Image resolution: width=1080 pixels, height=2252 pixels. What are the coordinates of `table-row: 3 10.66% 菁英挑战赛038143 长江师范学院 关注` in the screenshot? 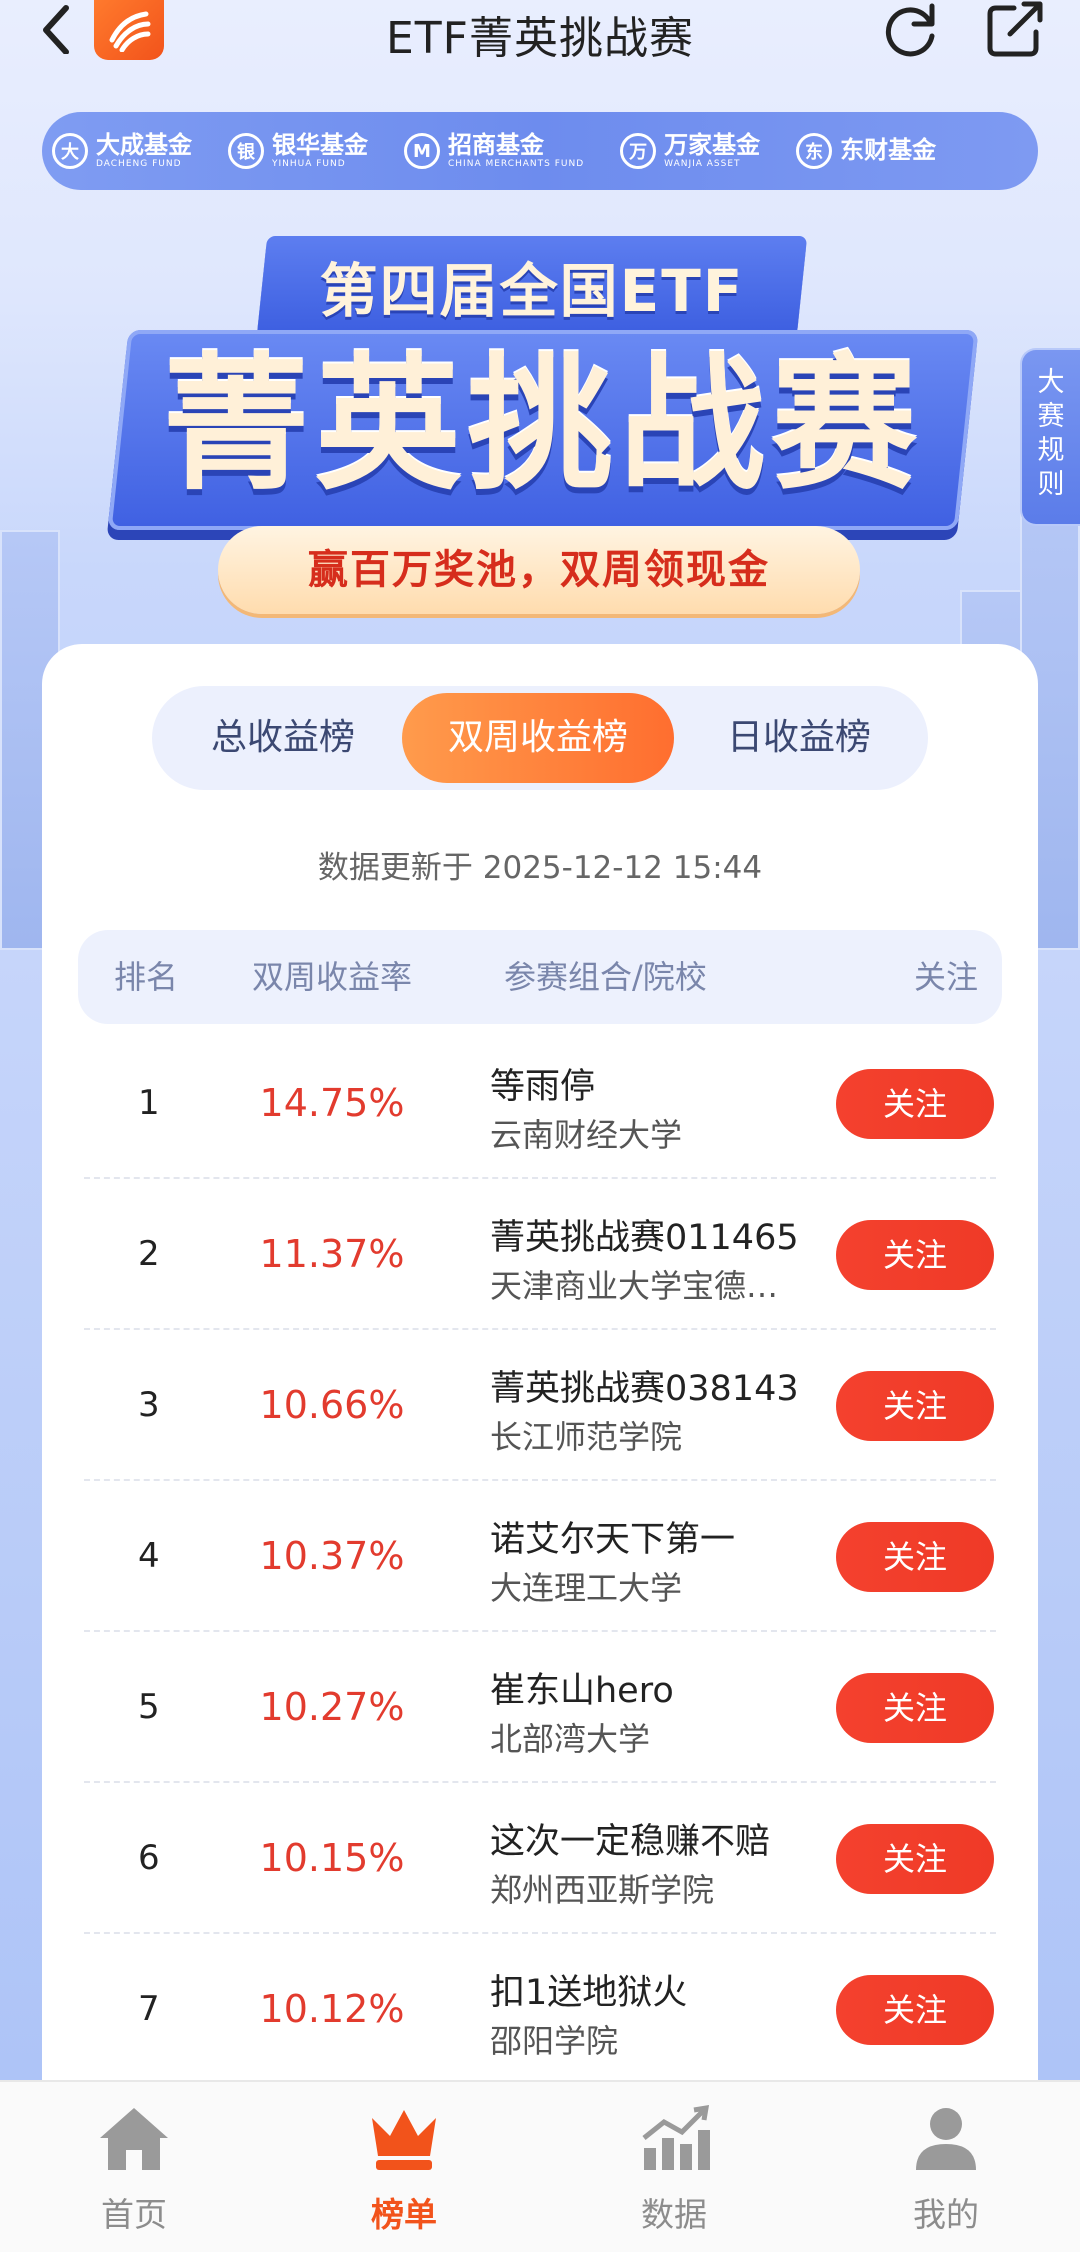 It's located at (540, 1405).